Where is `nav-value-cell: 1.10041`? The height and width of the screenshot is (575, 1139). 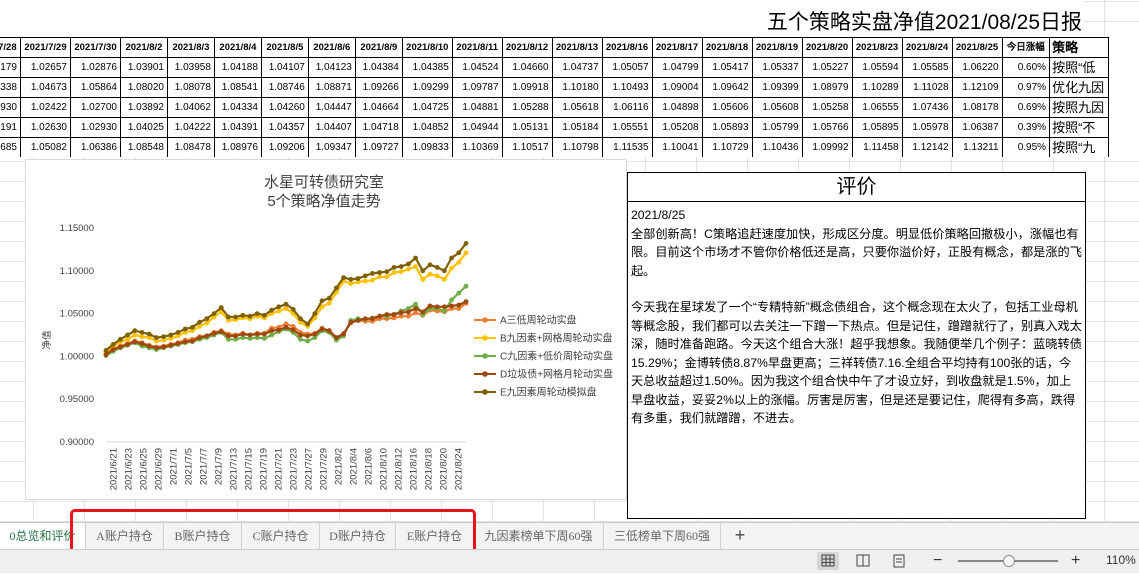
nav-value-cell: 1.10041 is located at coordinates (677, 147).